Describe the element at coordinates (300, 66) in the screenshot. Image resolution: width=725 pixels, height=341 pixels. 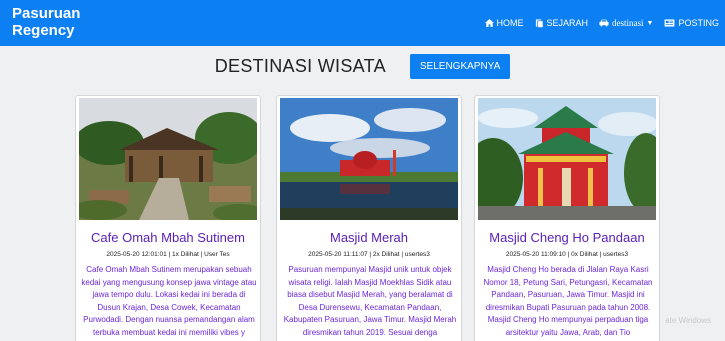
I see `section-title: DESTINASI WISATA` at that location.